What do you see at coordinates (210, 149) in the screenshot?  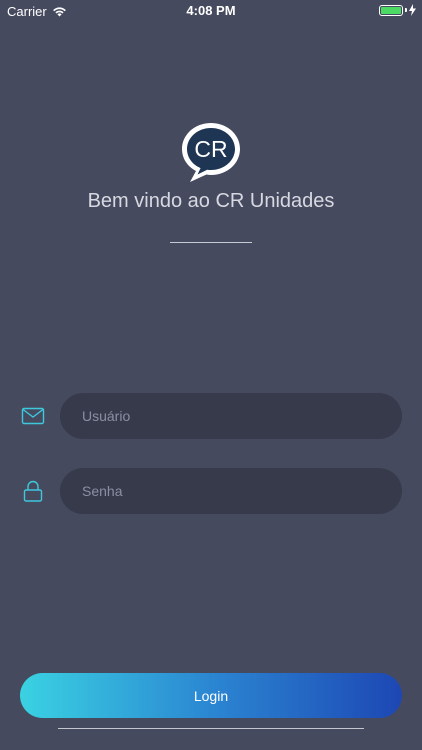 I see `logo-text: CR` at bounding box center [210, 149].